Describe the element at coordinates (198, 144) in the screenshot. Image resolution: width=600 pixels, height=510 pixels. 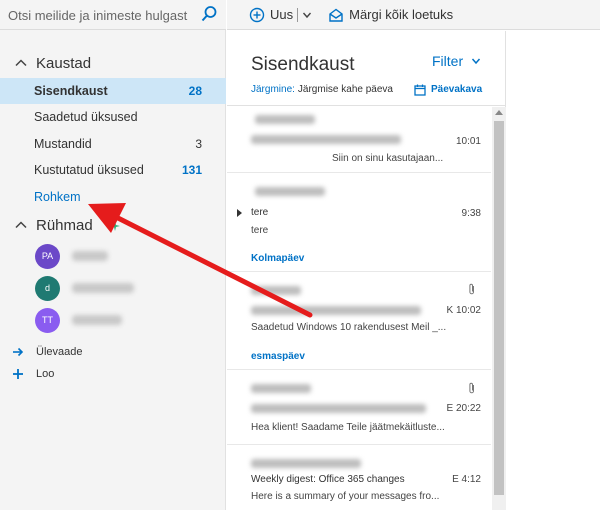
I see `item-count: 3` at that location.